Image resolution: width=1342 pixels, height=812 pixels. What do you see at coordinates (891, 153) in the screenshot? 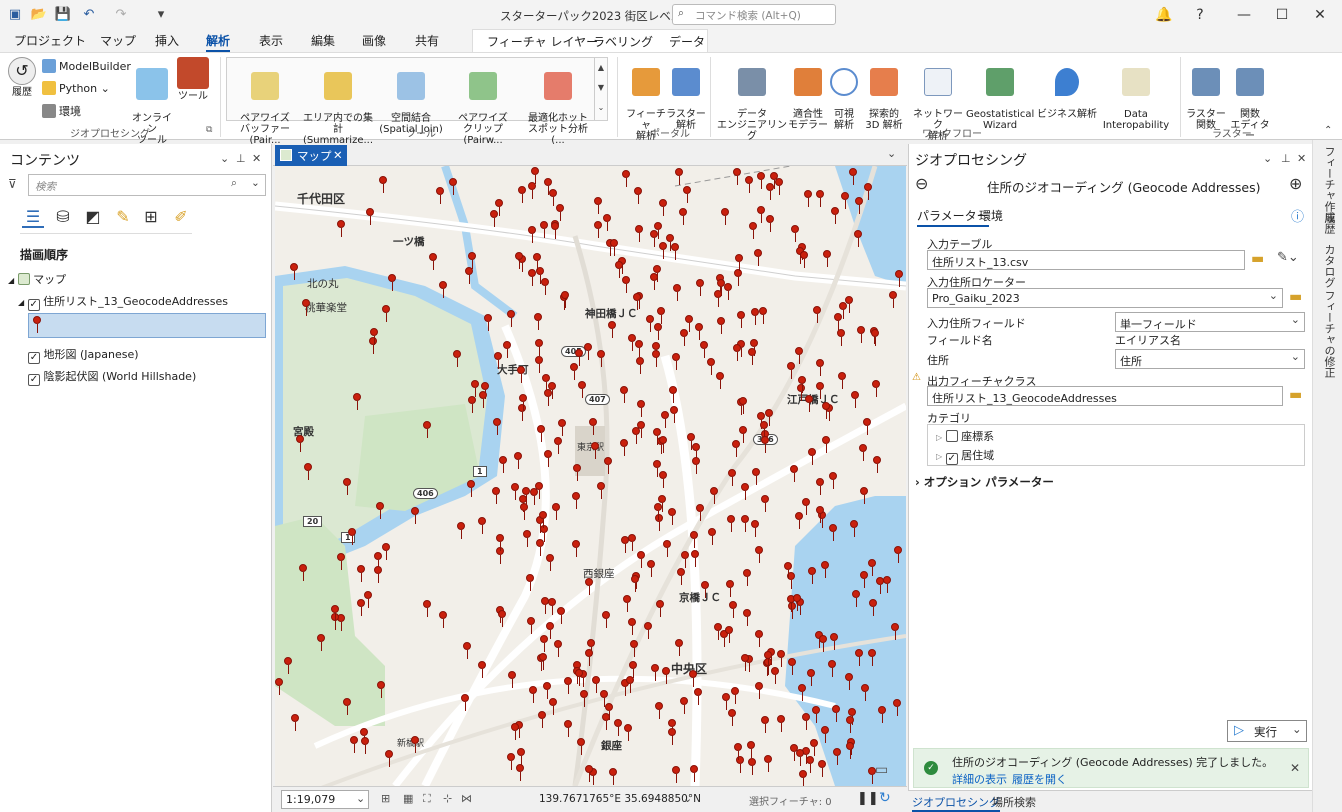
I see `chevron-down-icon: ⌄` at bounding box center [891, 153].